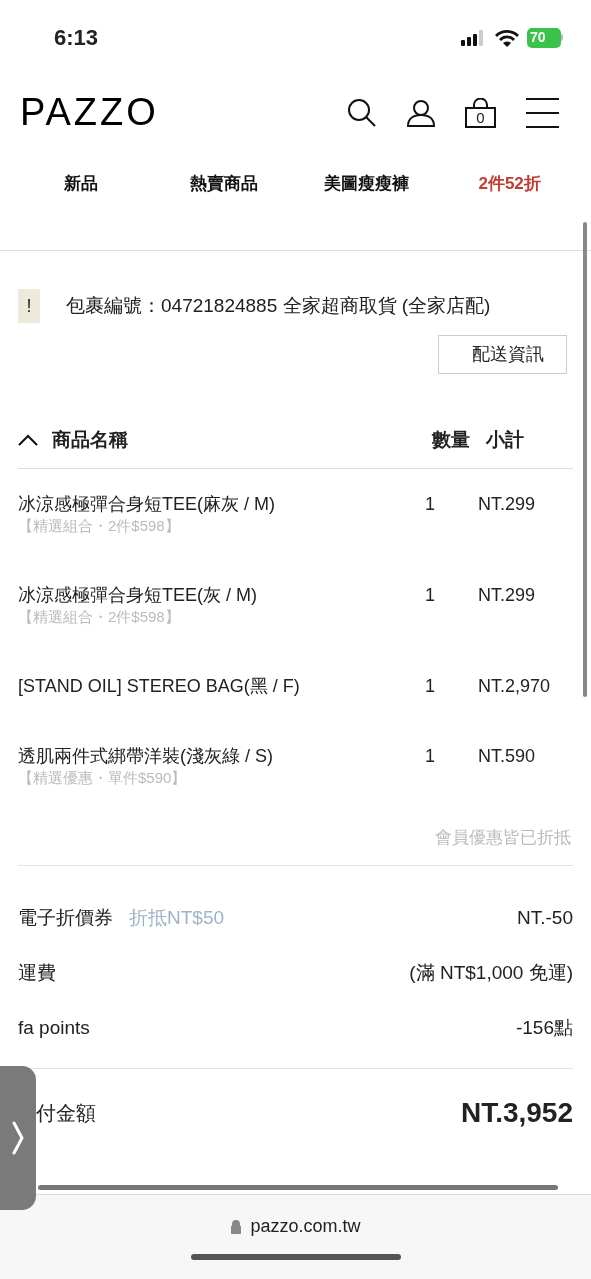  Describe the element at coordinates (224, 184) in the screenshot. I see `nav-link: 熱賣商品` at that location.